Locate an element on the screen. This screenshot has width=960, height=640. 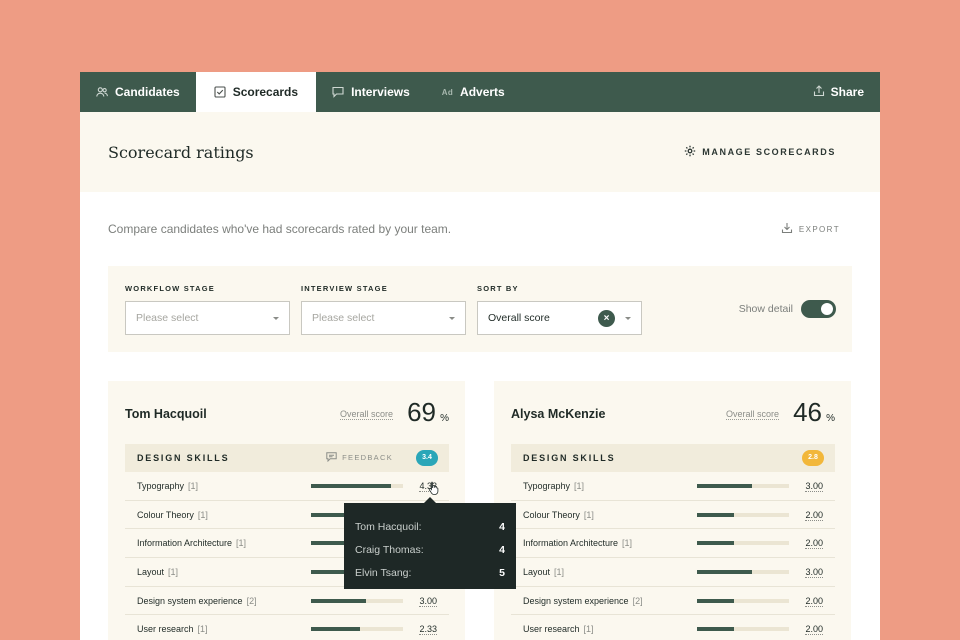
skill-row: Information Architecture [1] 2.00 is located at coordinates (673, 544).